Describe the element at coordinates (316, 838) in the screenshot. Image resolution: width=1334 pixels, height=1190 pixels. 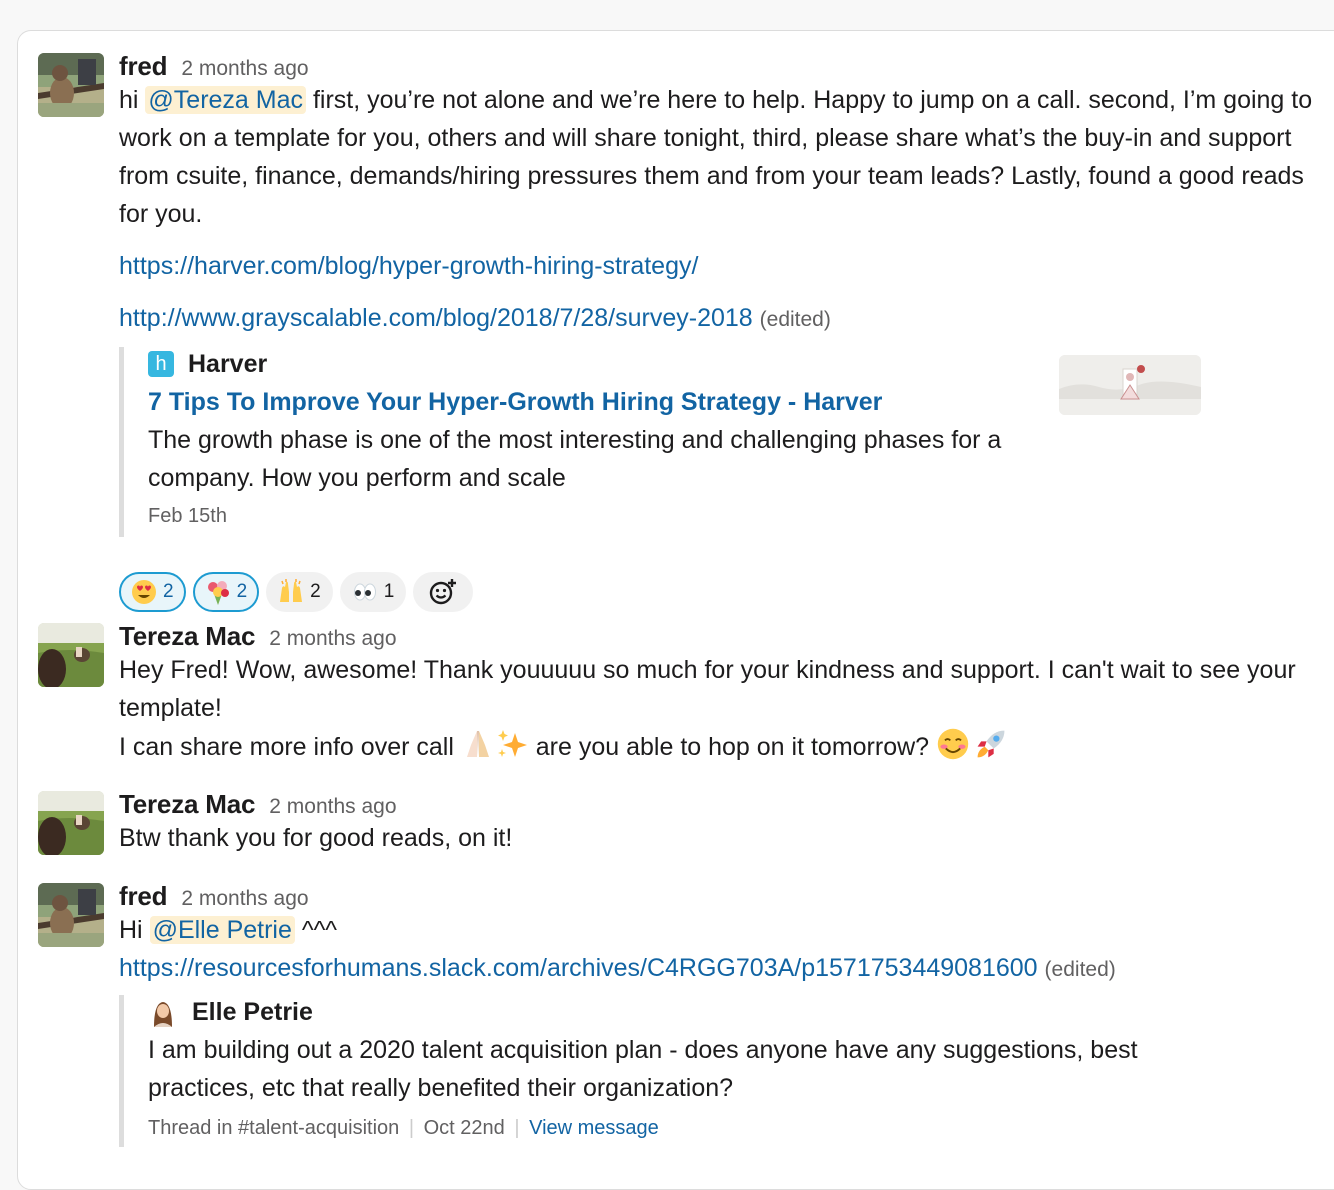
I see `message-text: Btw thank you for good reads, on it!` at that location.